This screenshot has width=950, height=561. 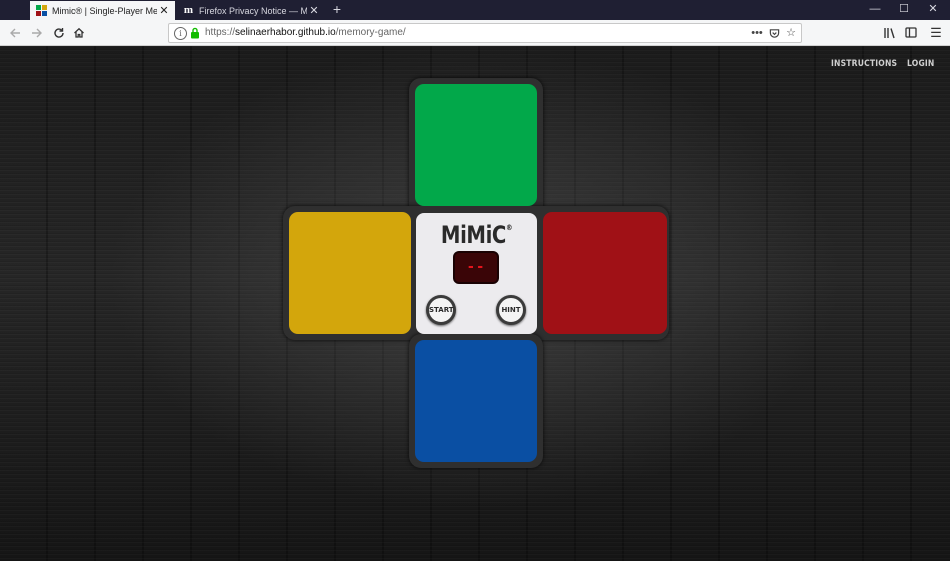 I want to click on tab-mimic: Mimic® | Single-Player Memory Game ✕, so click(x=102, y=10).